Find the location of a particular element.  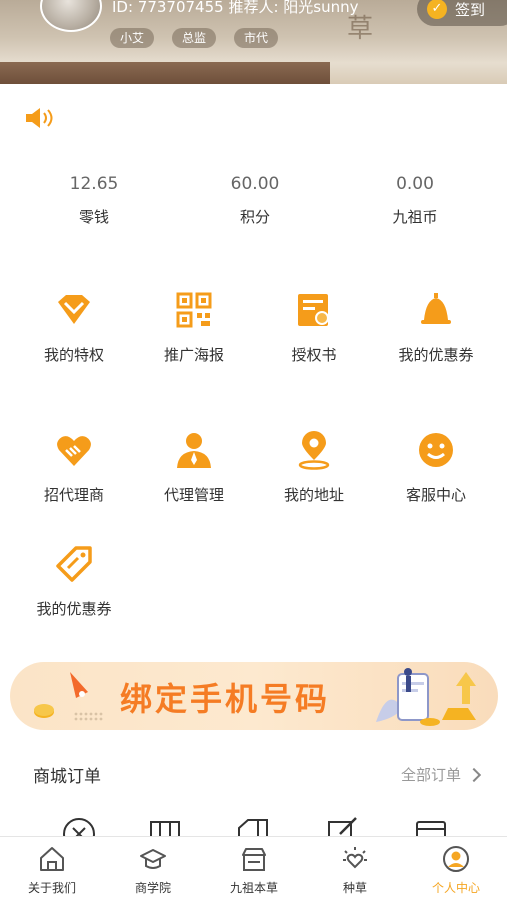

tab-label: 种草 is located at coordinates (354, 888).